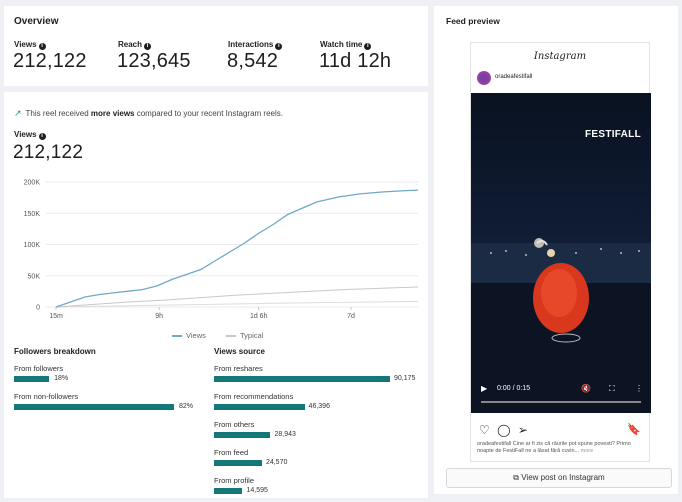 The height and width of the screenshot is (502, 682). Describe the element at coordinates (559, 478) in the screenshot. I see `view-post-on-instagram-button: ⧉ View post on Instagram` at that location.